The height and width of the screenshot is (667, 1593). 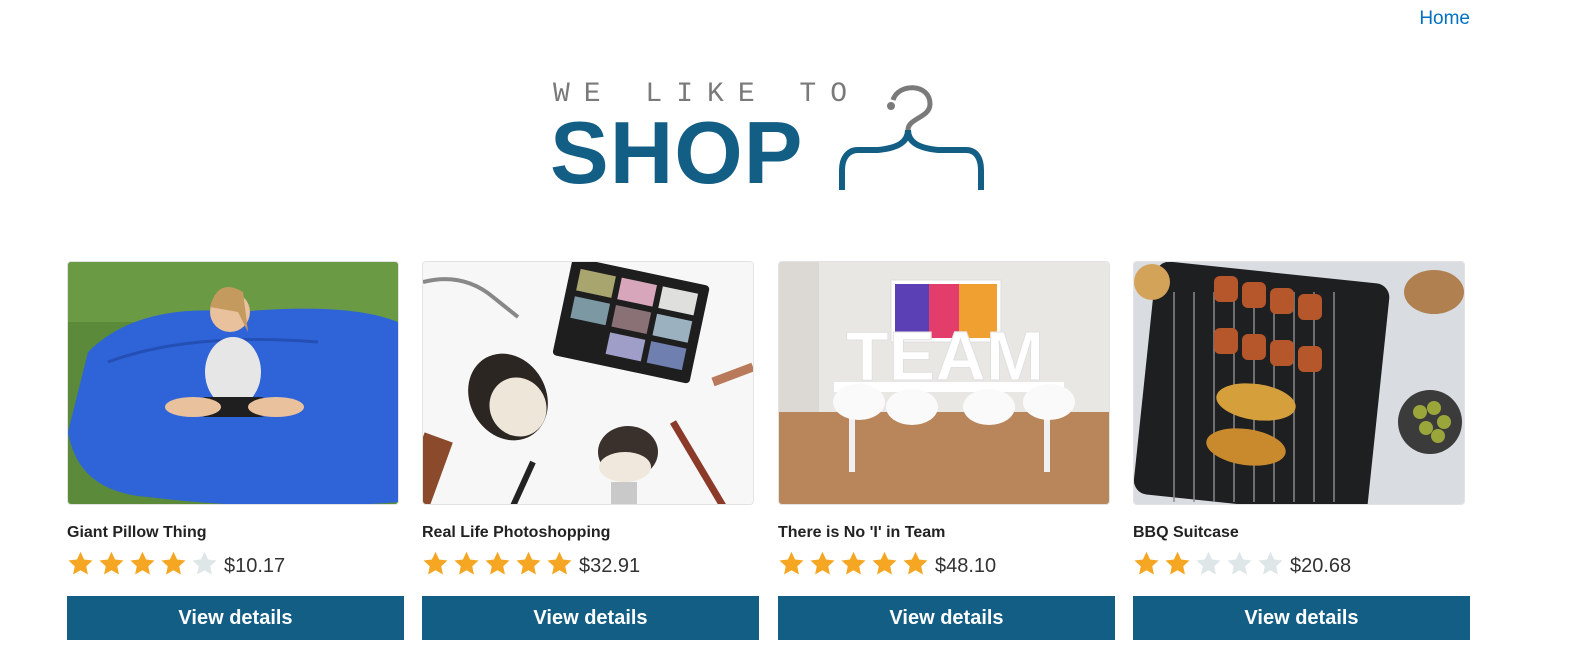 What do you see at coordinates (1321, 566) in the screenshot?
I see `product-price: $20.68` at bounding box center [1321, 566].